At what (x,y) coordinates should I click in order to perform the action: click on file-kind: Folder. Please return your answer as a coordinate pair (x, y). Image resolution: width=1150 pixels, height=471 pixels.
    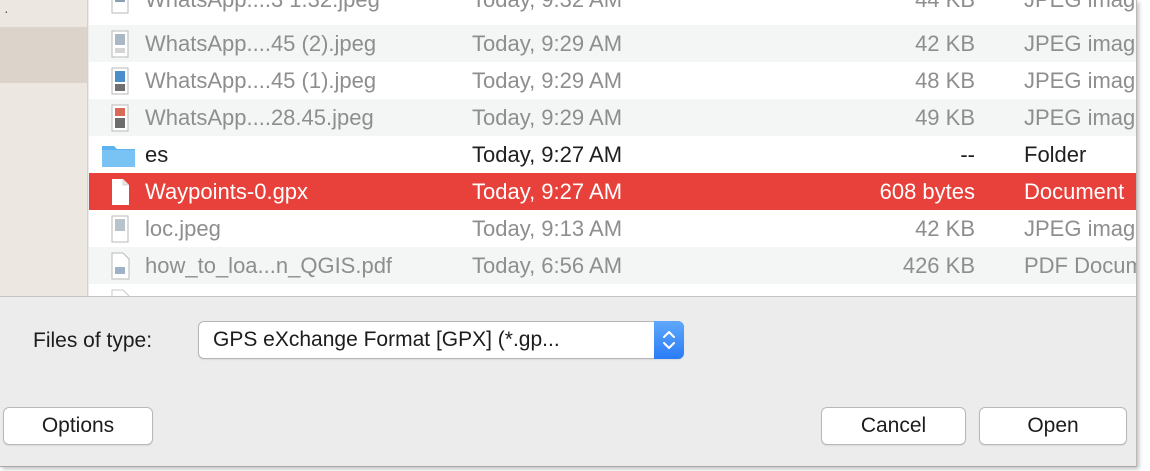
    Looking at the image, I should click on (1055, 154).